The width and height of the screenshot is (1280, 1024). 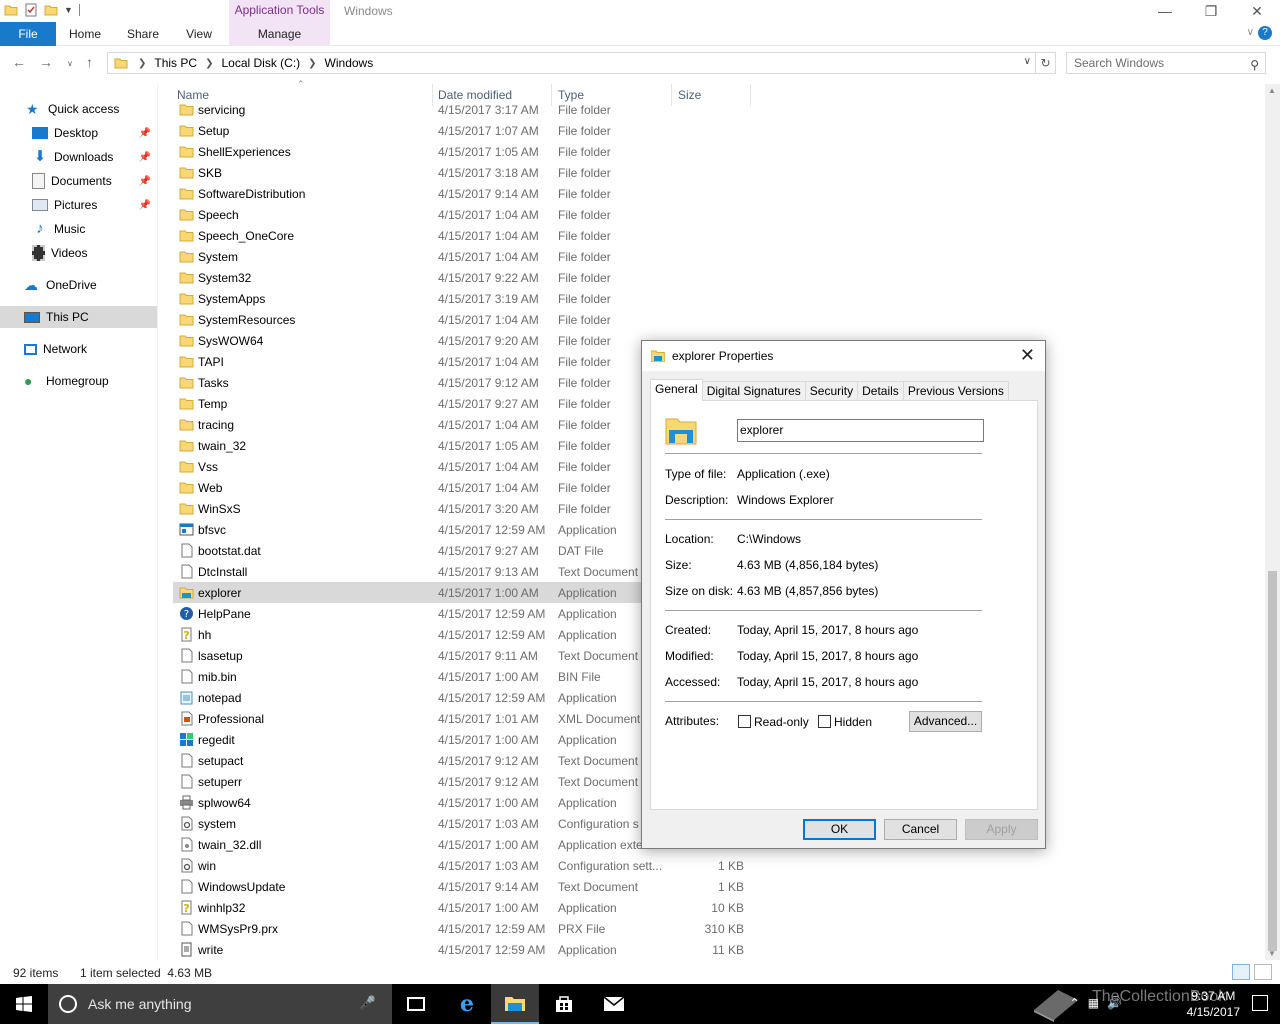 I want to click on file-name: SystemResources, so click(x=247, y=320).